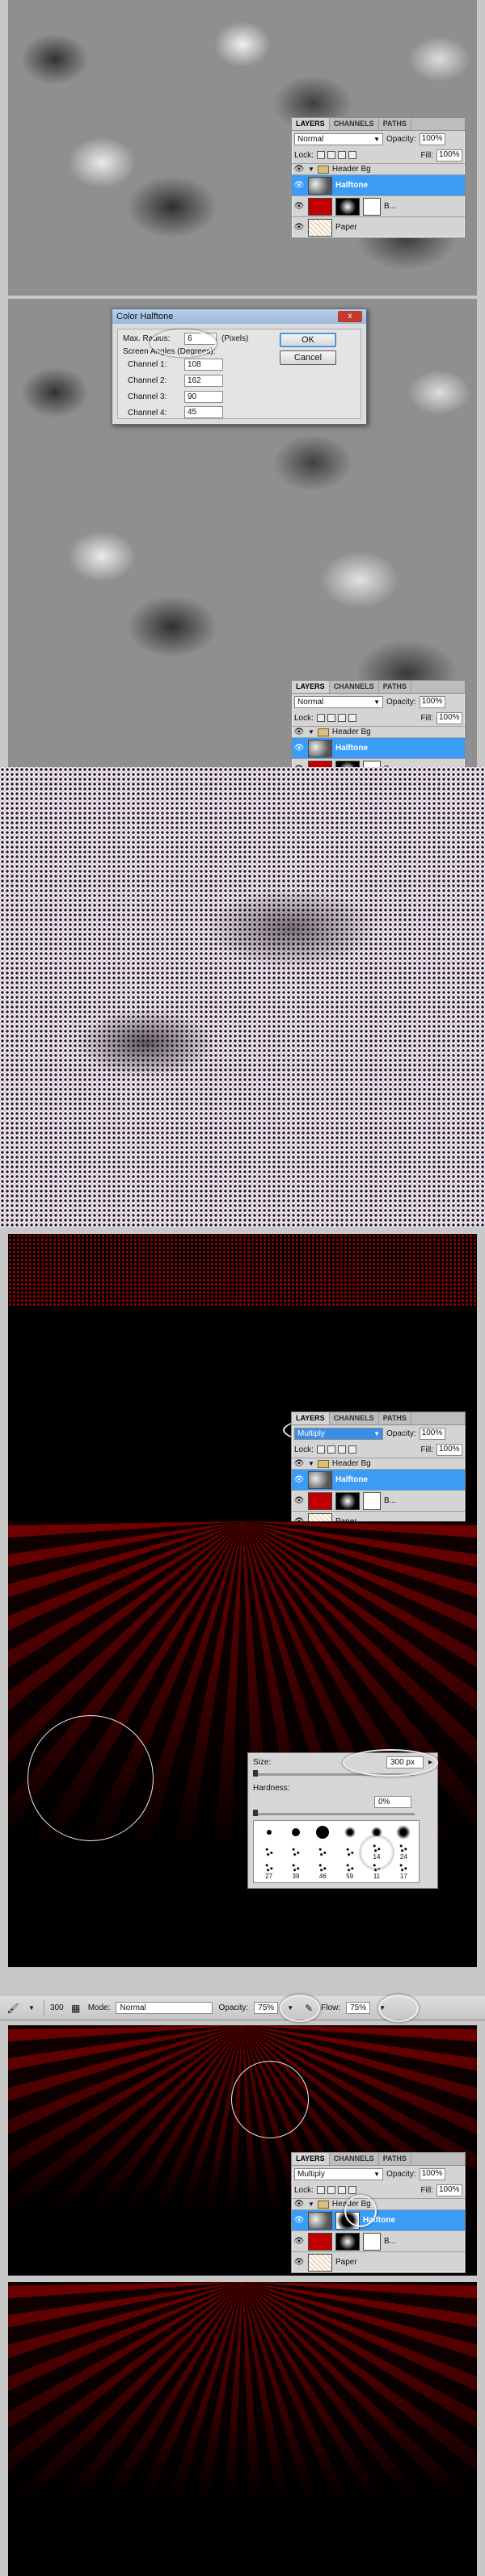  What do you see at coordinates (203, 381) in the screenshot?
I see `channel-2-input: 162` at bounding box center [203, 381].